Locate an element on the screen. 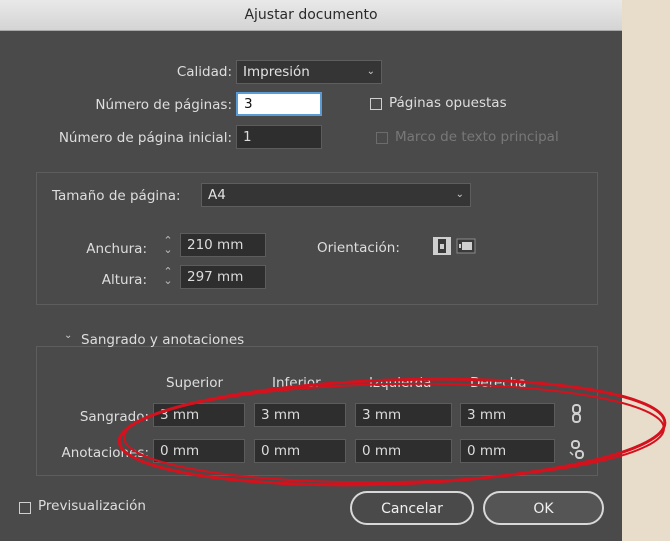 This screenshot has width=670, height=541. pages-label: Número de páginas: is located at coordinates (163, 105).